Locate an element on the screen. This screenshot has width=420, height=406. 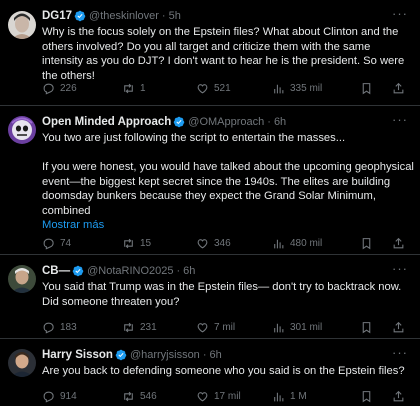
like-count: 346 is located at coordinates (222, 243).